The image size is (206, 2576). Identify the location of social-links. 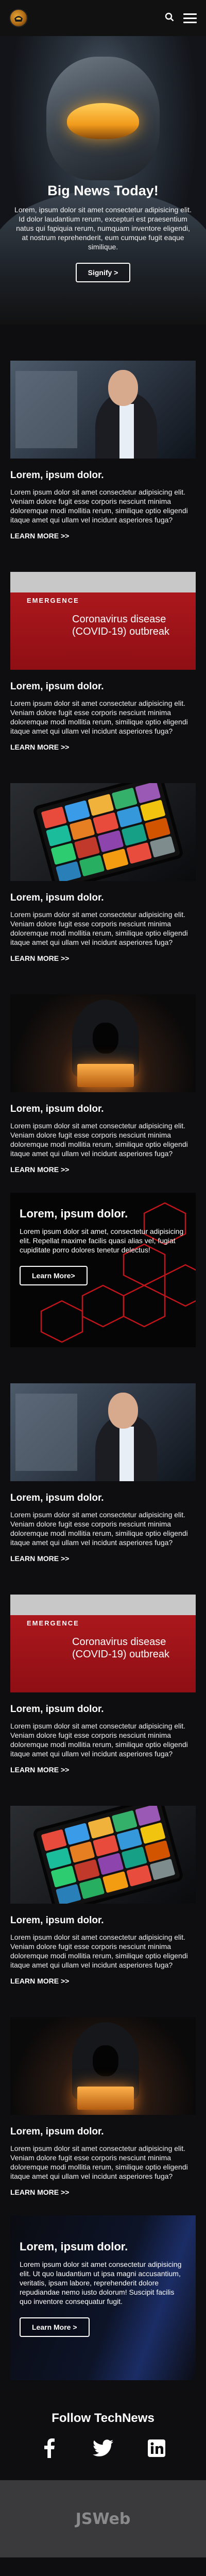
(103, 2448).